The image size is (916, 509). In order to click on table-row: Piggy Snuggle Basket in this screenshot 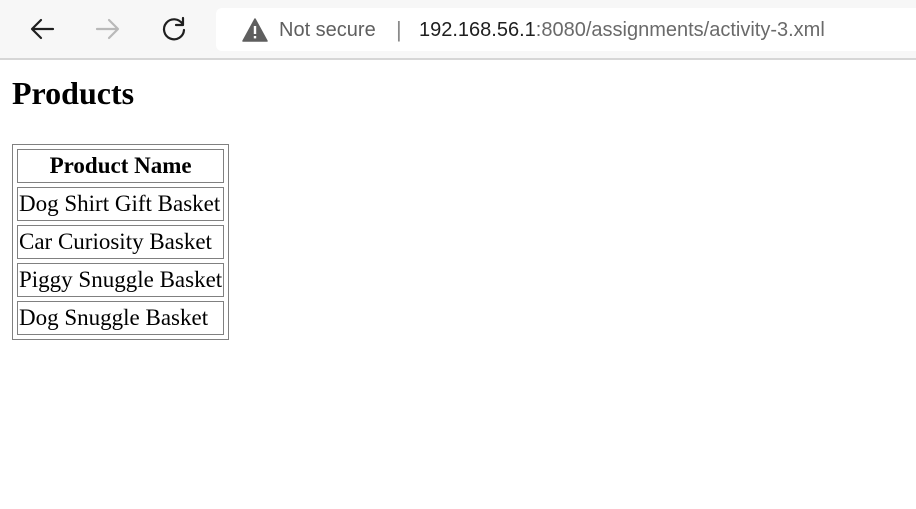, I will do `click(121, 280)`.